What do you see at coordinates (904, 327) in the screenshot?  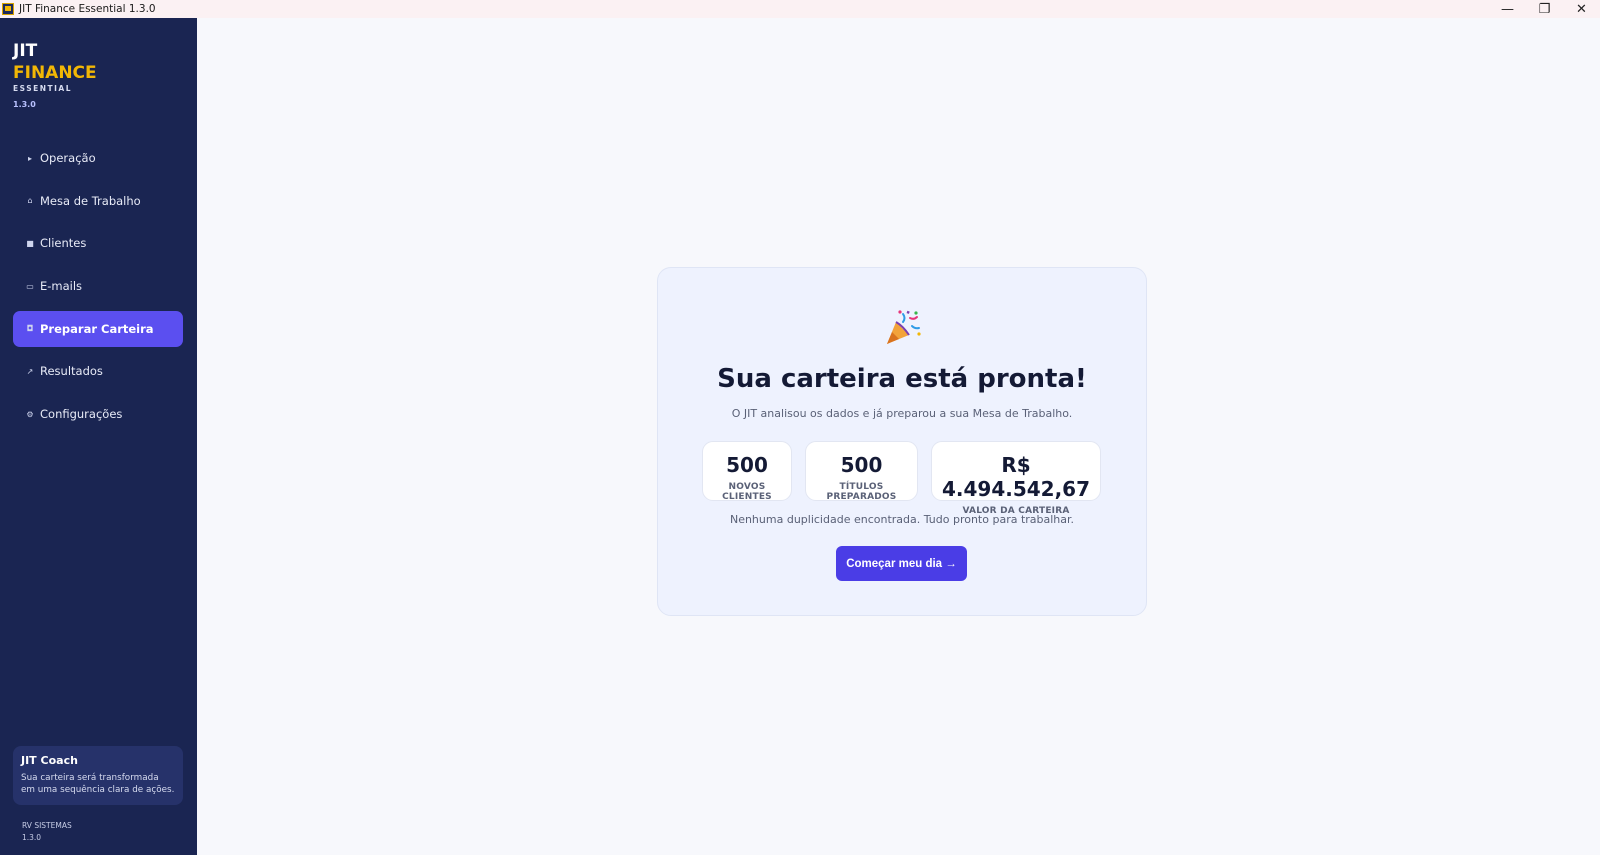 I see `party-popper-icon` at bounding box center [904, 327].